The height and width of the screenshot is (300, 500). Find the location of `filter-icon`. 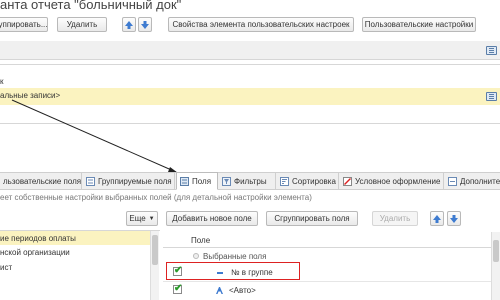

filter-icon is located at coordinates (226, 181).